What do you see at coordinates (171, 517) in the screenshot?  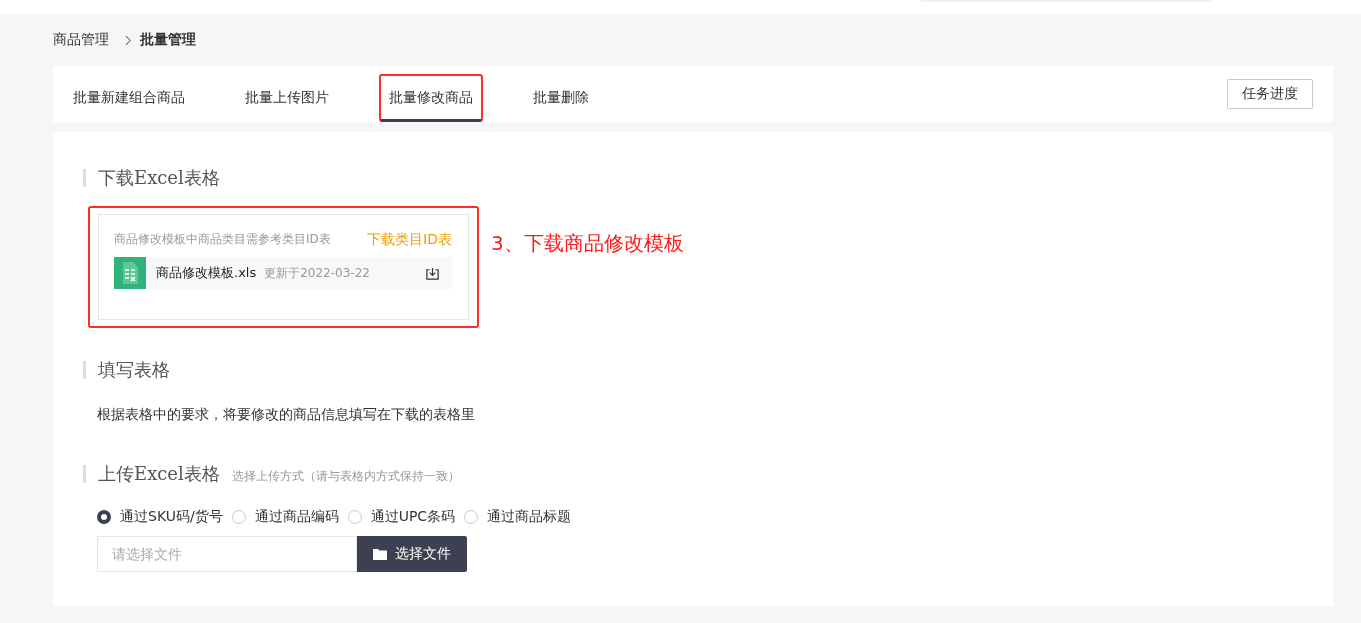 I see `radio-label: 通过SKU码/货号` at bounding box center [171, 517].